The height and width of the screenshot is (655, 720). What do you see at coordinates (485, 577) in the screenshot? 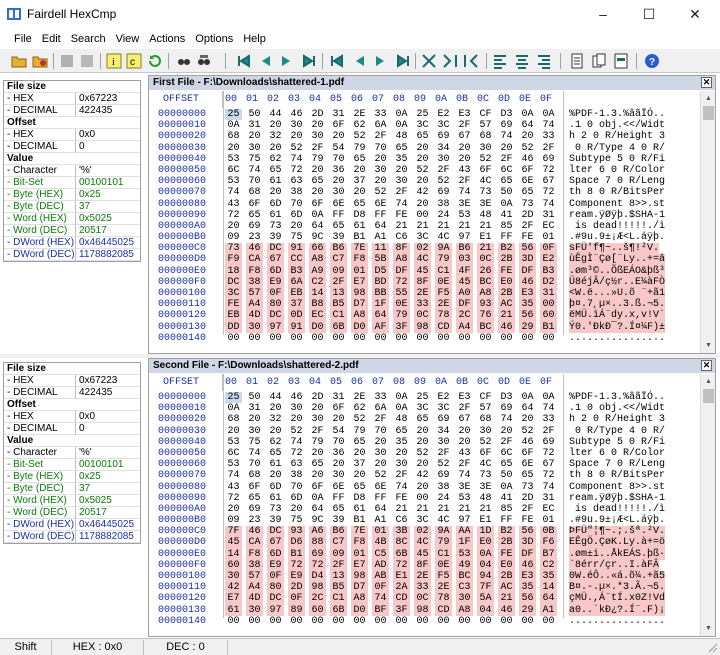
I see `hex-byte: 94` at bounding box center [485, 577].